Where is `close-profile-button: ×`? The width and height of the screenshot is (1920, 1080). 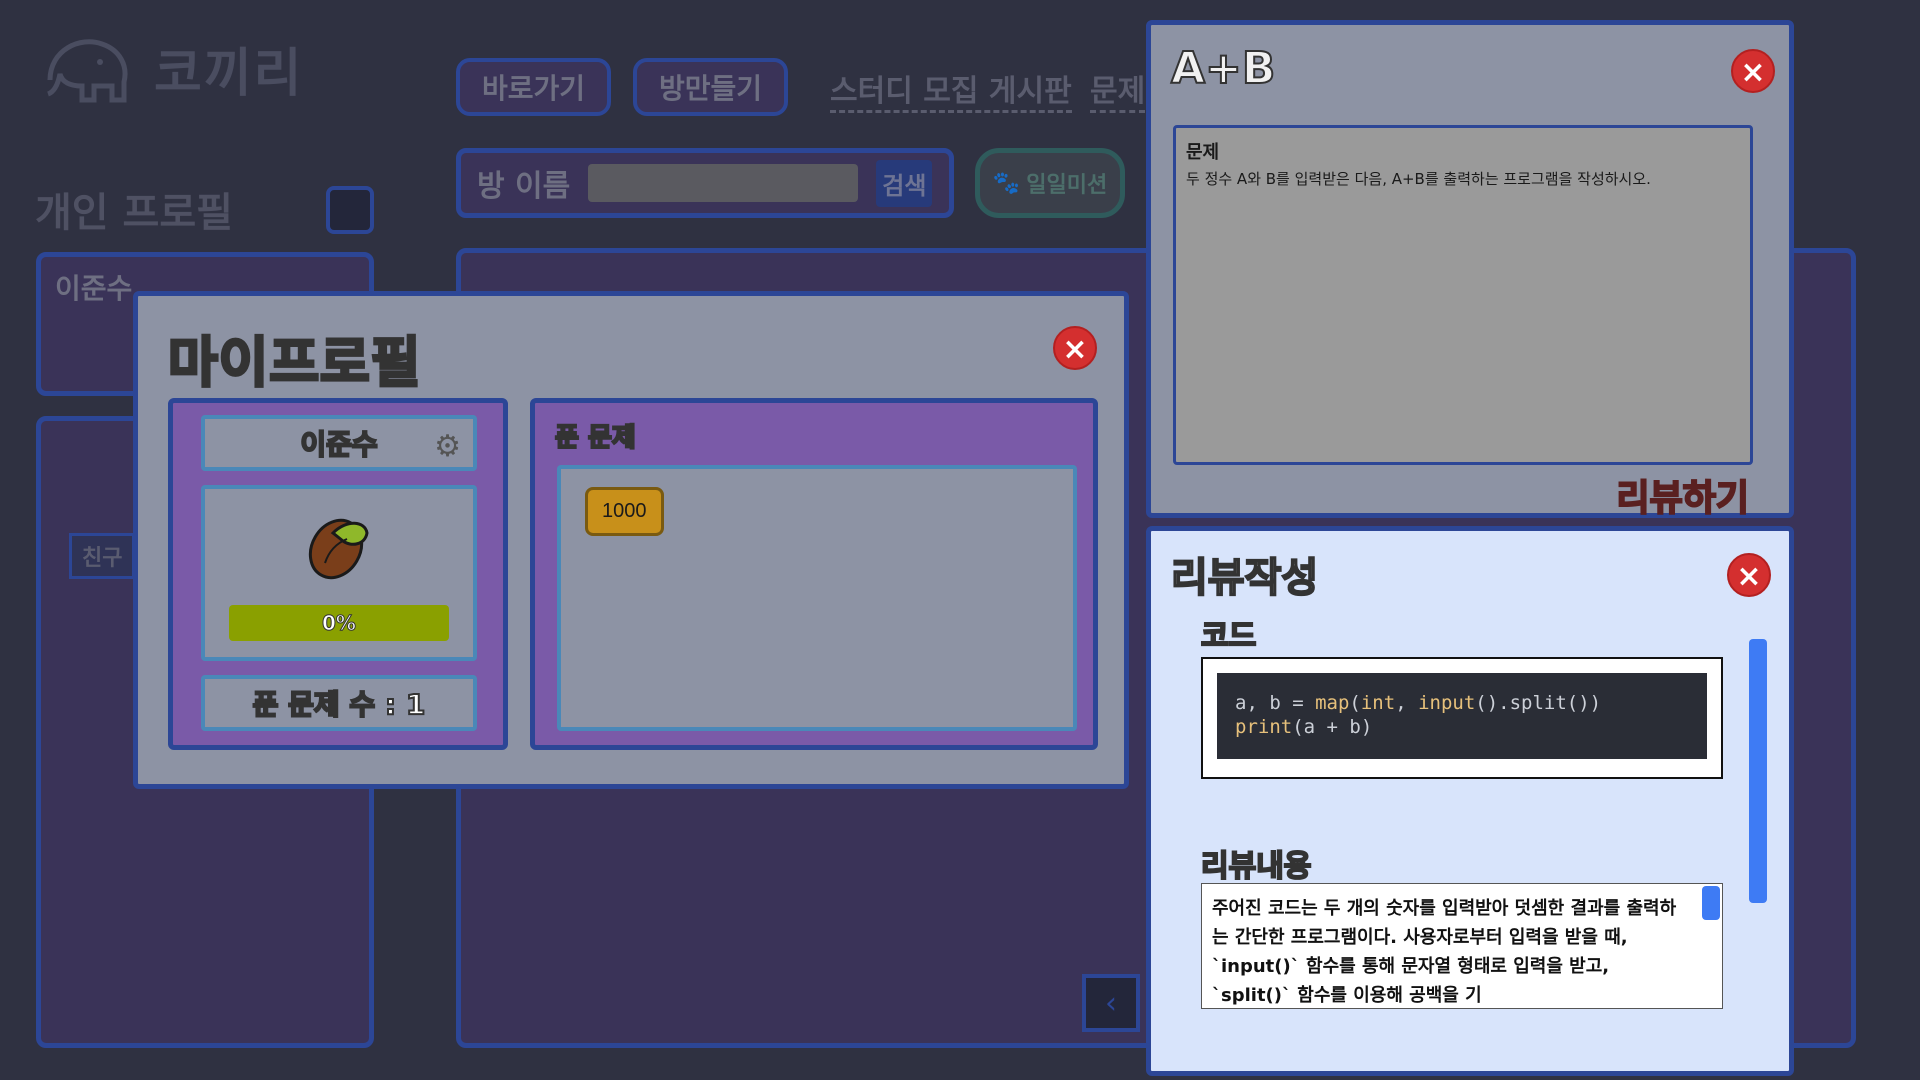
close-profile-button: × is located at coordinates (1075, 348).